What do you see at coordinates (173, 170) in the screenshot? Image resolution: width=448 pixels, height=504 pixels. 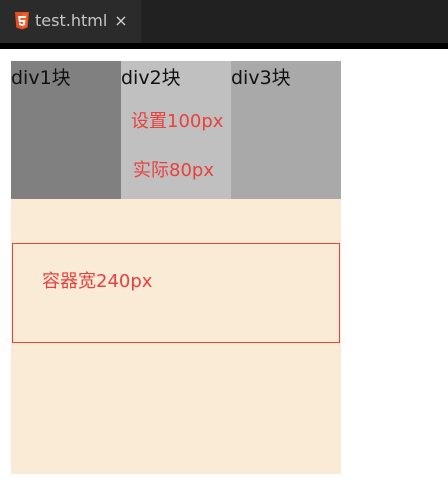 I see `actual-width-note: 实际80px` at bounding box center [173, 170].